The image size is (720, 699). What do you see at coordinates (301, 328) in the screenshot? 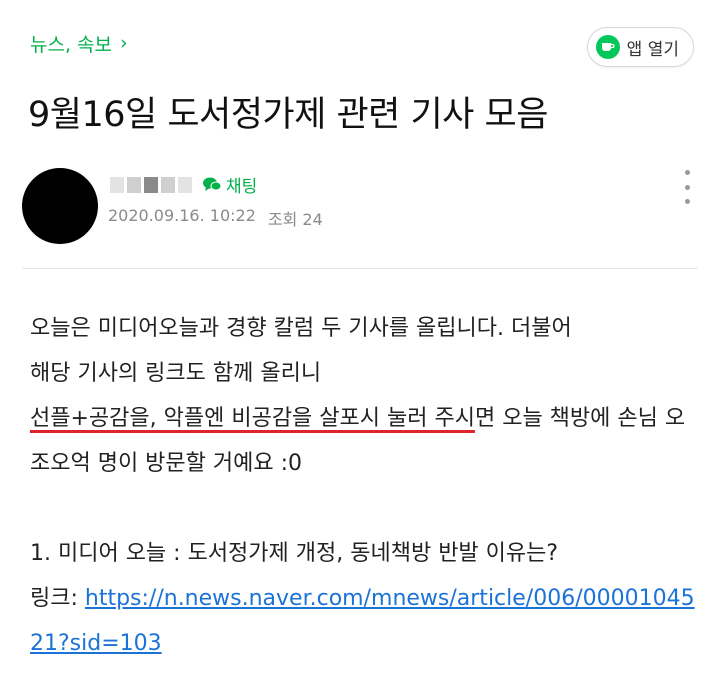
I see `paragraph-line: 오늘은 미디어오늘과 경향 칼럼 두 기사를 올립니다. 더불어` at bounding box center [301, 328].